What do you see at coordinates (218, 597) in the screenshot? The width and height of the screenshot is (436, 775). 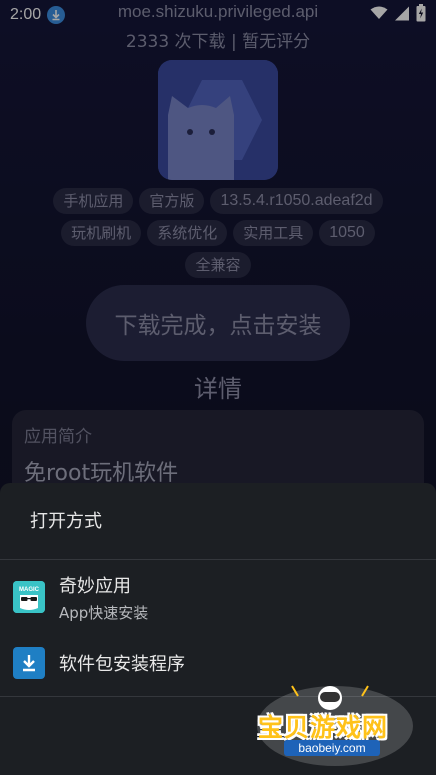 I see `option-magic-app: MAGIC 奇妙应用 App快速安装` at bounding box center [218, 597].